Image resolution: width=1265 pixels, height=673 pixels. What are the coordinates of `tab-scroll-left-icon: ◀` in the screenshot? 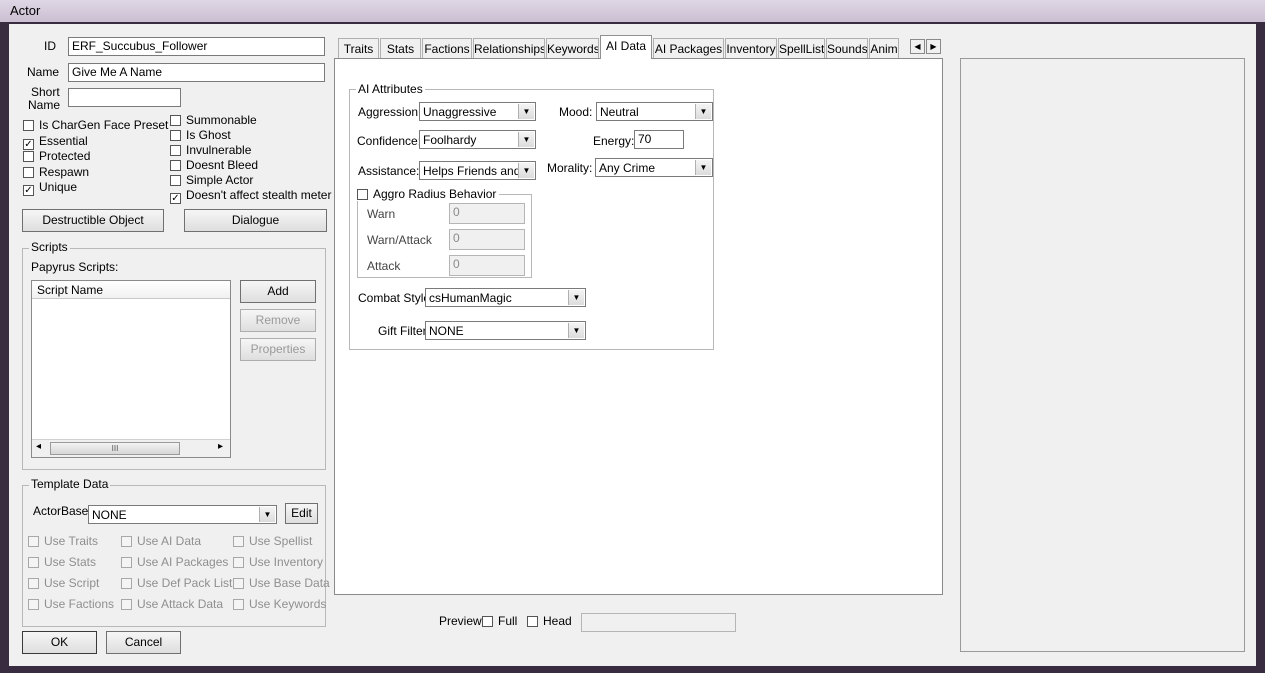 It's located at (917, 46).